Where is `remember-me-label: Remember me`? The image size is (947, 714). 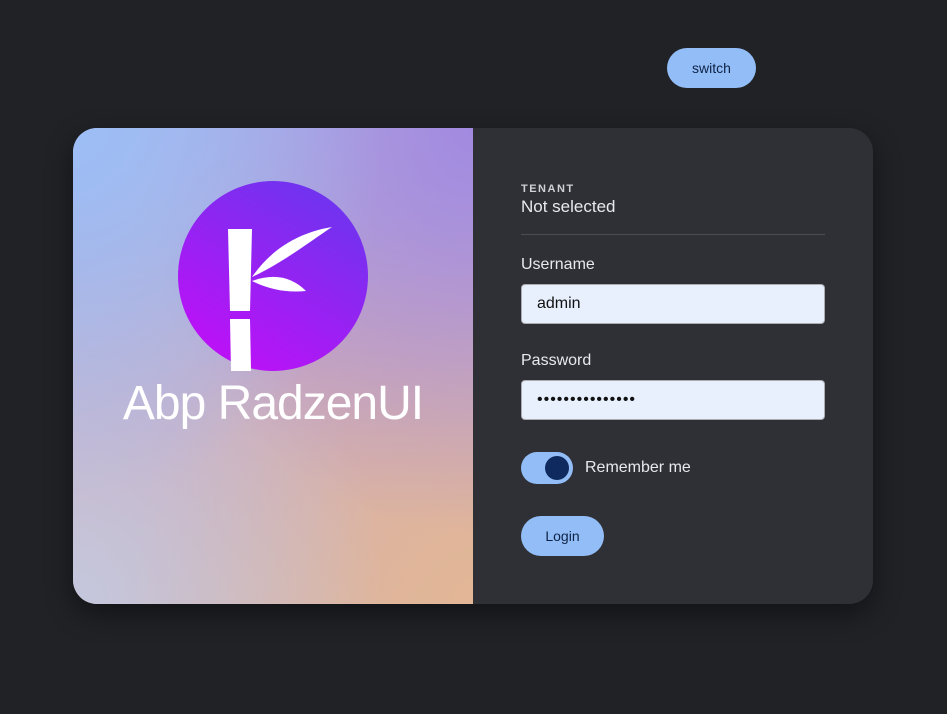 remember-me-label: Remember me is located at coordinates (638, 467).